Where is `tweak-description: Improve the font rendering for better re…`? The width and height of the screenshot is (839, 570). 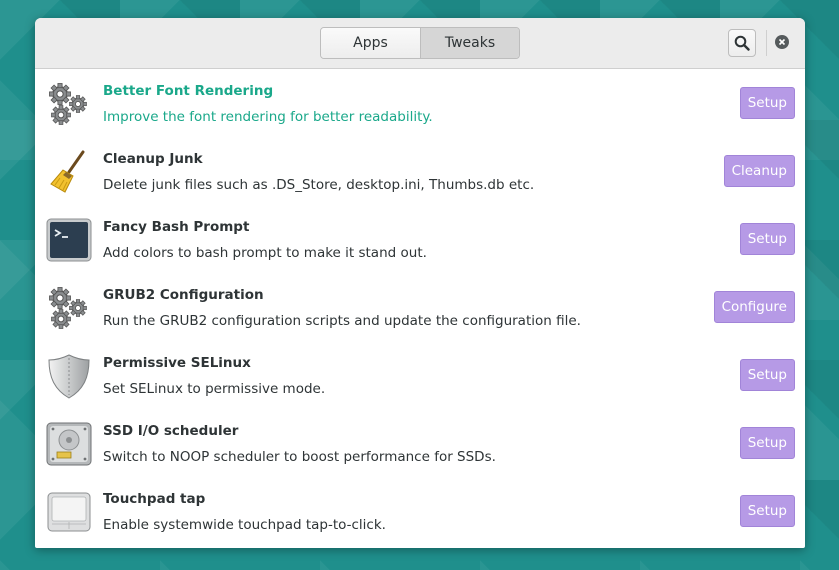 tweak-description: Improve the font rendering for better re… is located at coordinates (268, 117).